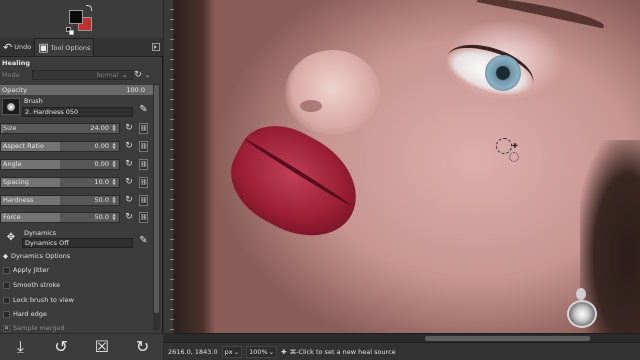 This screenshot has width=640, height=360. I want to click on sample-merged-checkbox: ✕ Sample merged, so click(34, 328).